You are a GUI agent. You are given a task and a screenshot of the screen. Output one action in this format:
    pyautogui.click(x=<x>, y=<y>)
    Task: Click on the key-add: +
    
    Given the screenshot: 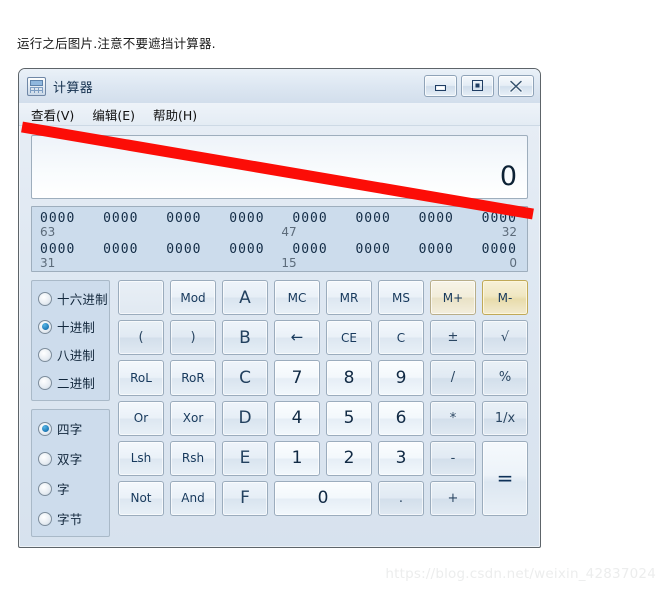 What is the action you would take?
    pyautogui.click(x=453, y=498)
    